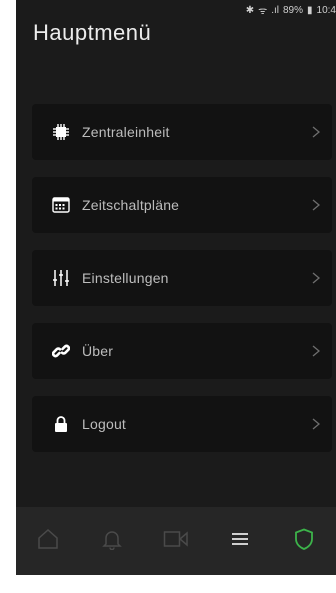  What do you see at coordinates (182, 278) in the screenshot?
I see `menu-item-einstellungen: Einstellungen` at bounding box center [182, 278].